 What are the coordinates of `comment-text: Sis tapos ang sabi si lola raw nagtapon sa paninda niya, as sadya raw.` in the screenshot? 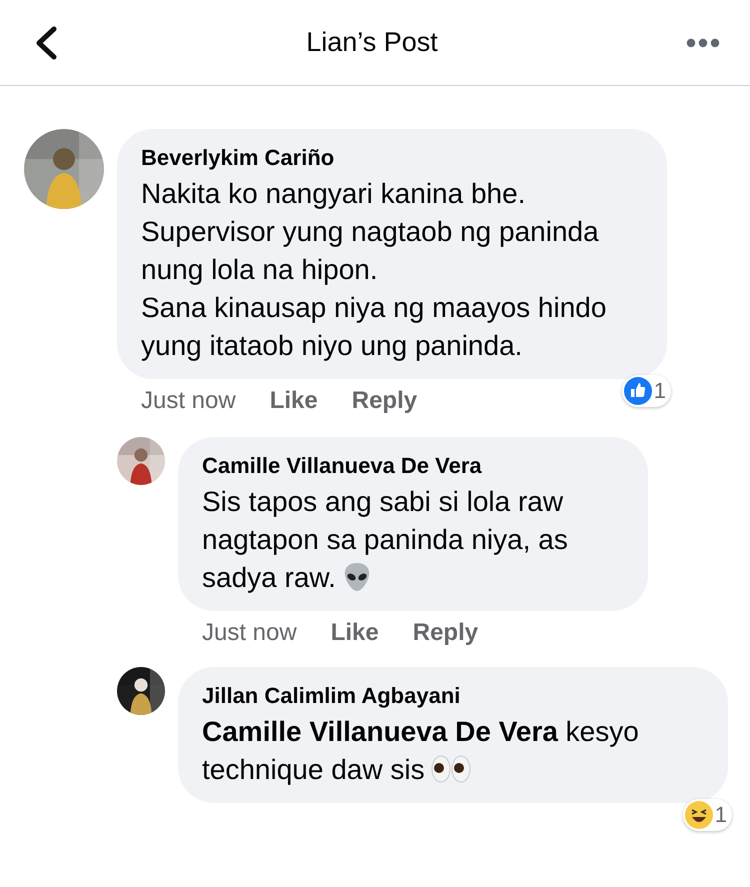 It's located at (385, 540).